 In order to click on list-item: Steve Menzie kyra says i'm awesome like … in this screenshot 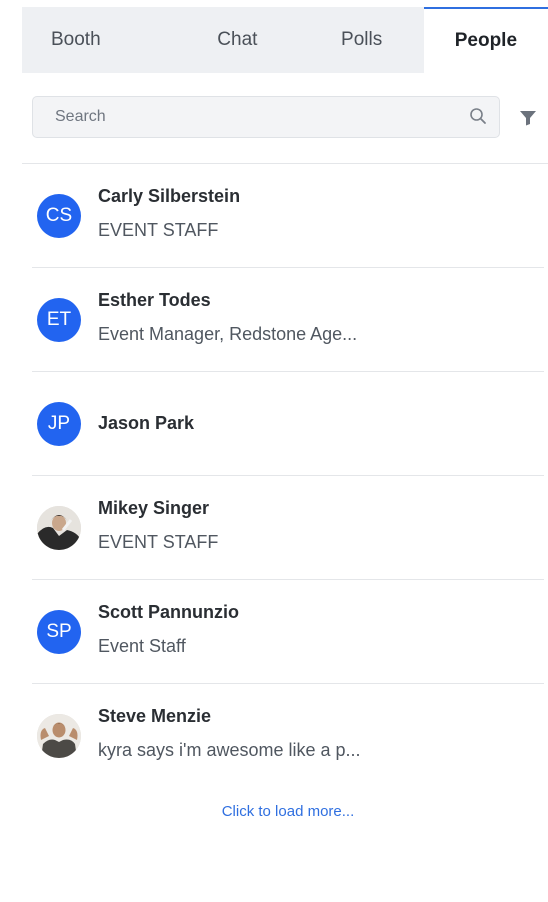, I will do `click(288, 735)`.